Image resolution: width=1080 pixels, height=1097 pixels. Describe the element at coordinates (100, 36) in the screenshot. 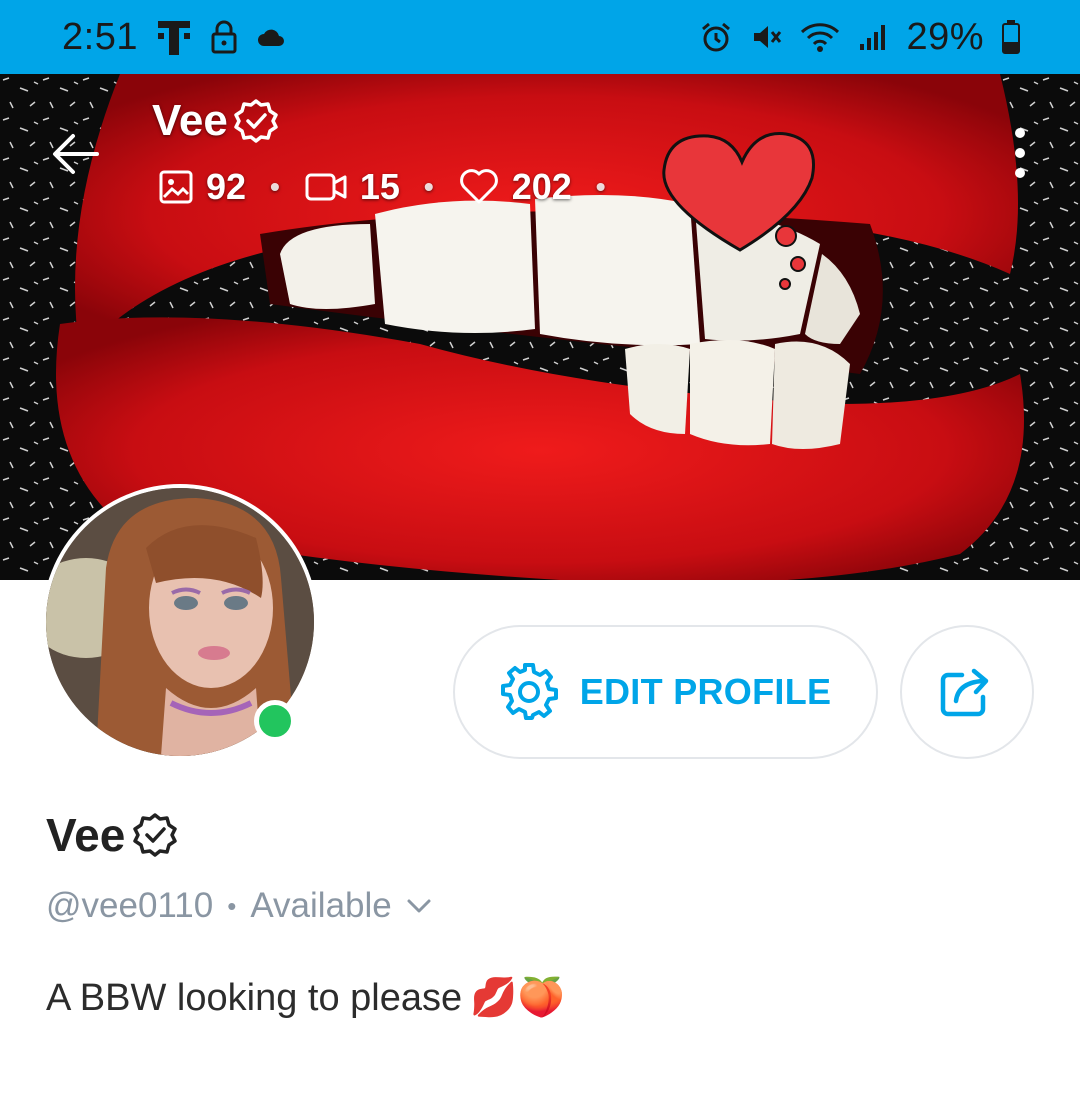

I see `status-time: 2:51` at that location.